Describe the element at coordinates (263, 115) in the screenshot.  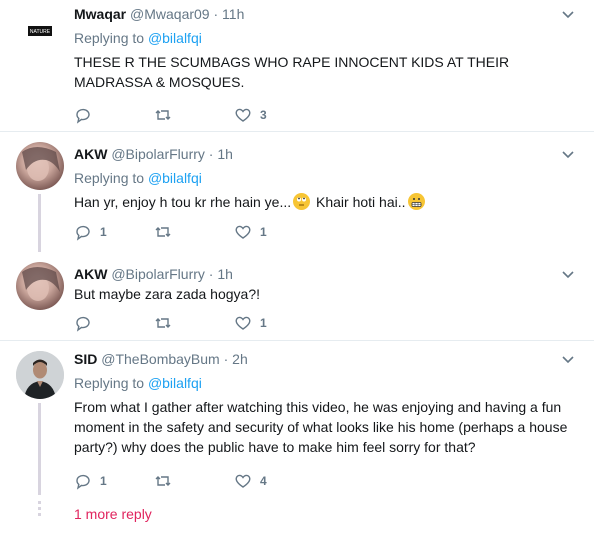
I see `like-count: 3` at that location.